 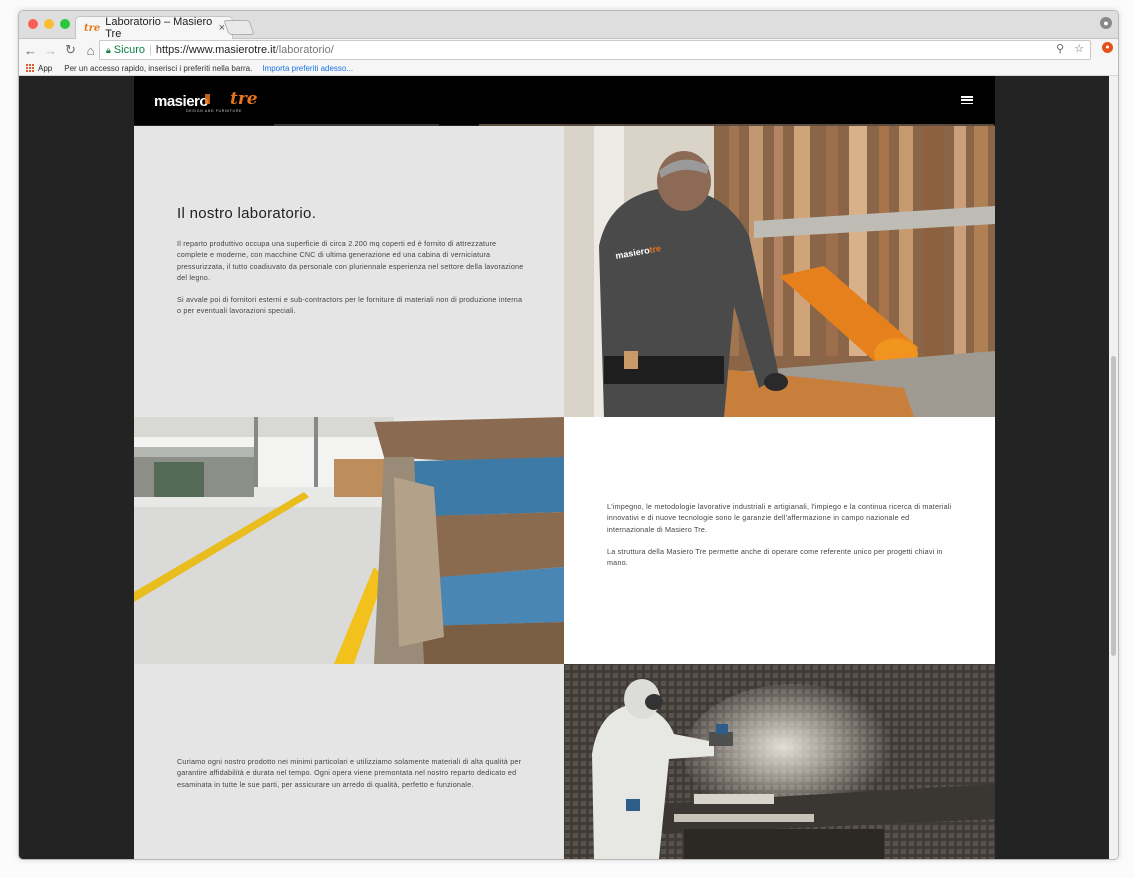 What do you see at coordinates (215, 50) in the screenshot?
I see `url-host: https://www.masierotre.it` at bounding box center [215, 50].